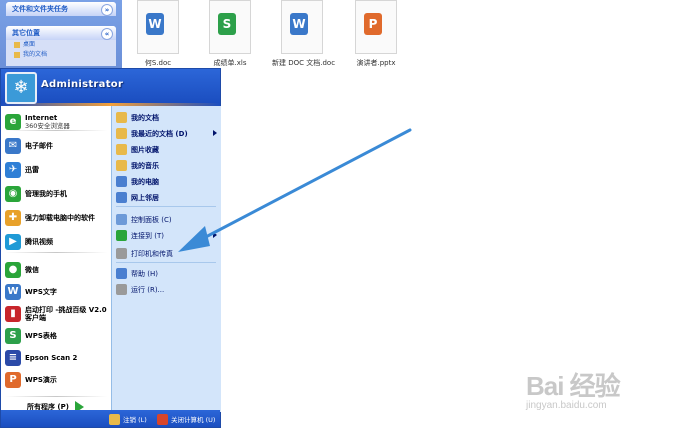 This screenshot has width=684, height=428. What do you see at coordinates (305, 185) in the screenshot?
I see `arrow-shaft` at bounding box center [305, 185].